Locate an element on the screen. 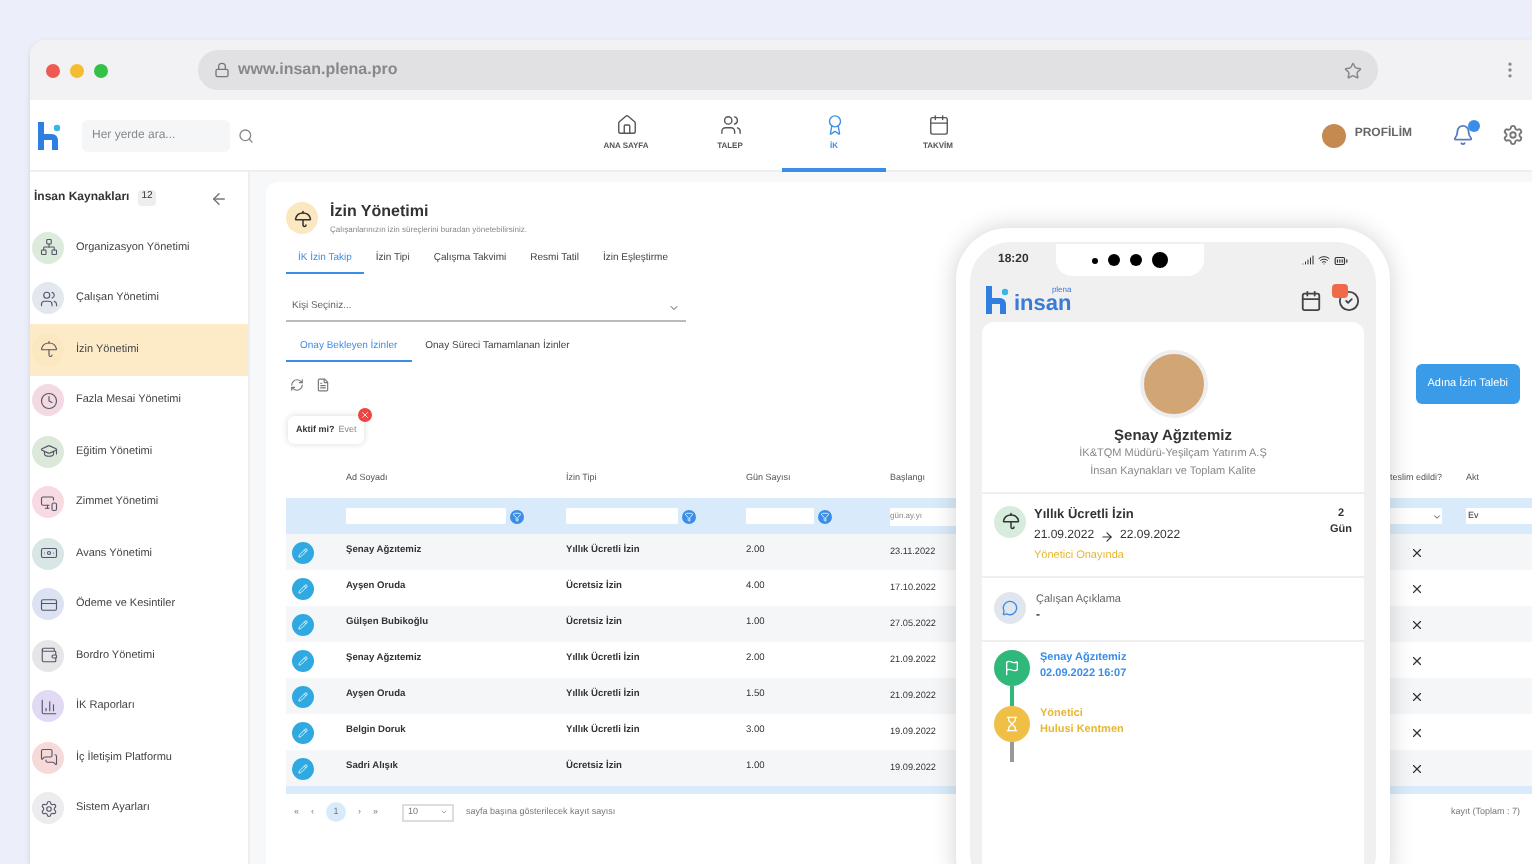 This screenshot has width=1532, height=864. bookmark-star-icon is located at coordinates (1353, 70).